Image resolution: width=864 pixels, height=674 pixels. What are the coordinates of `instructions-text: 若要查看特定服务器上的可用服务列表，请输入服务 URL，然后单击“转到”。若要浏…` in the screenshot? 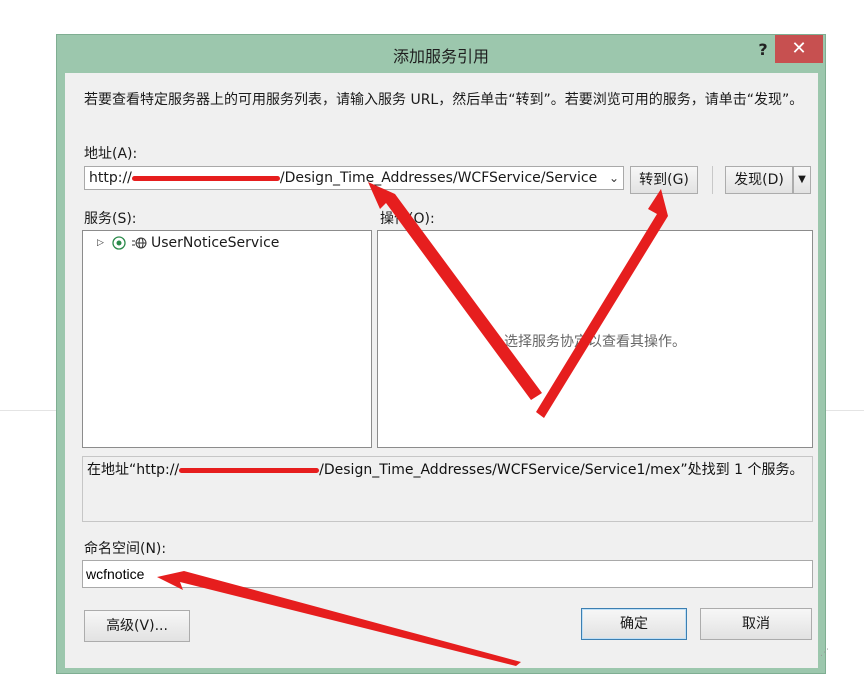 It's located at (444, 100).